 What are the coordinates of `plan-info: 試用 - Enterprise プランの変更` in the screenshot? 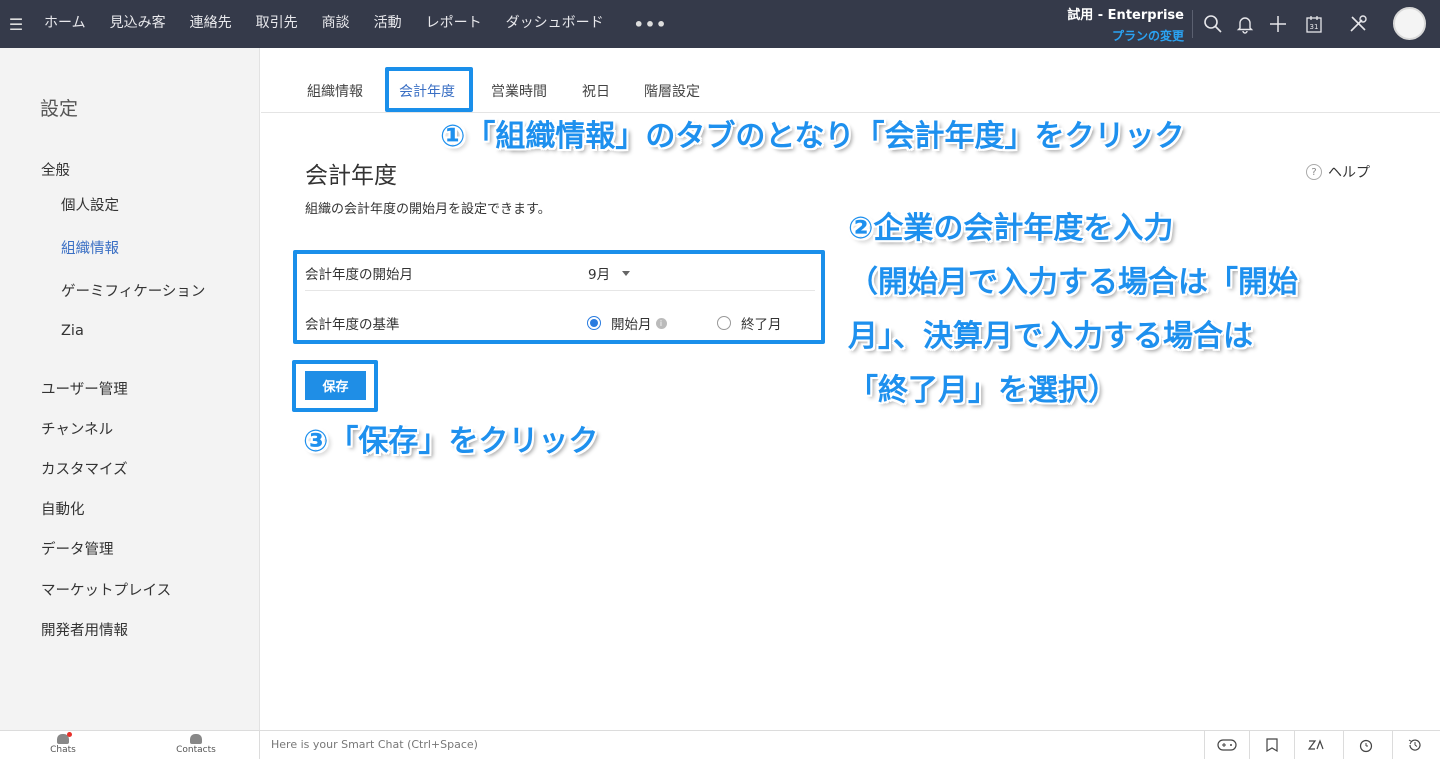 It's located at (1122, 24).